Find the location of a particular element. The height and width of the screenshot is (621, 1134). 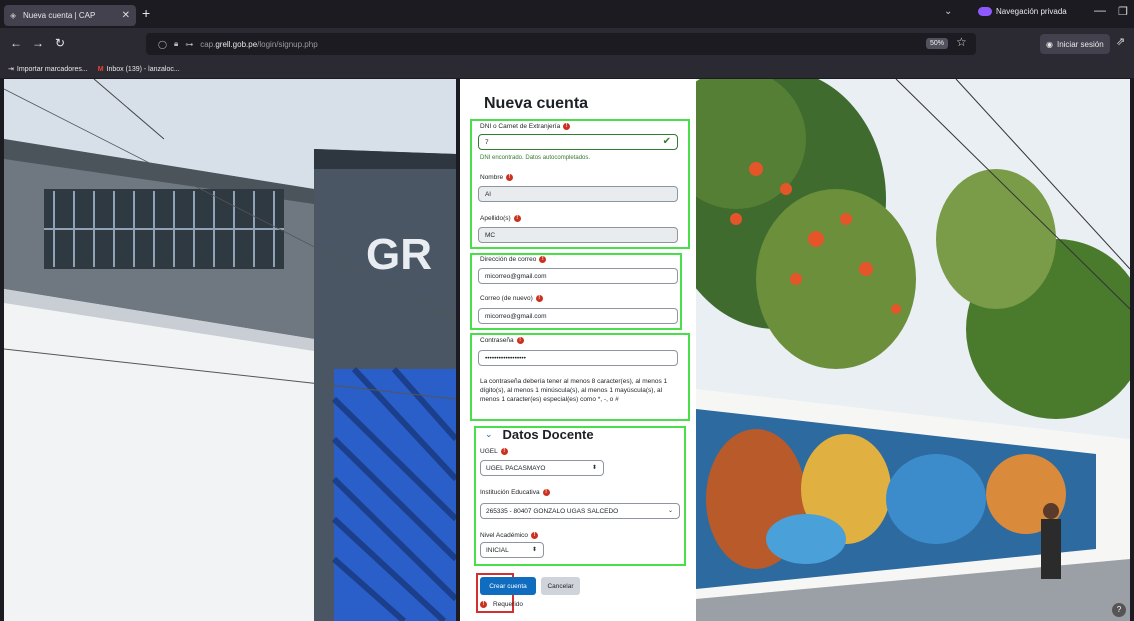

lock-icon: 🔒︎ is located at coordinates (176, 44).